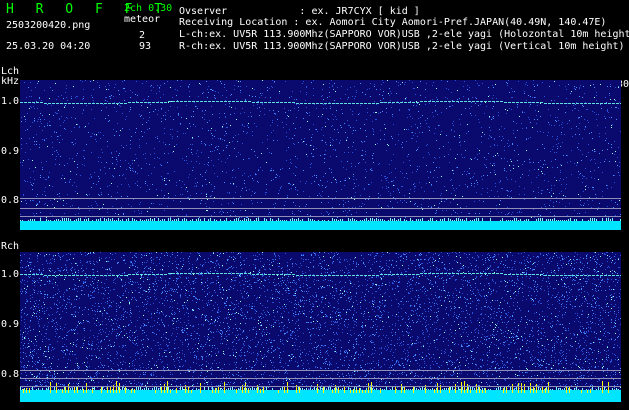 The image size is (629, 410). What do you see at coordinates (142, 35) in the screenshot?
I see `meteor-count-lch: 2` at bounding box center [142, 35].